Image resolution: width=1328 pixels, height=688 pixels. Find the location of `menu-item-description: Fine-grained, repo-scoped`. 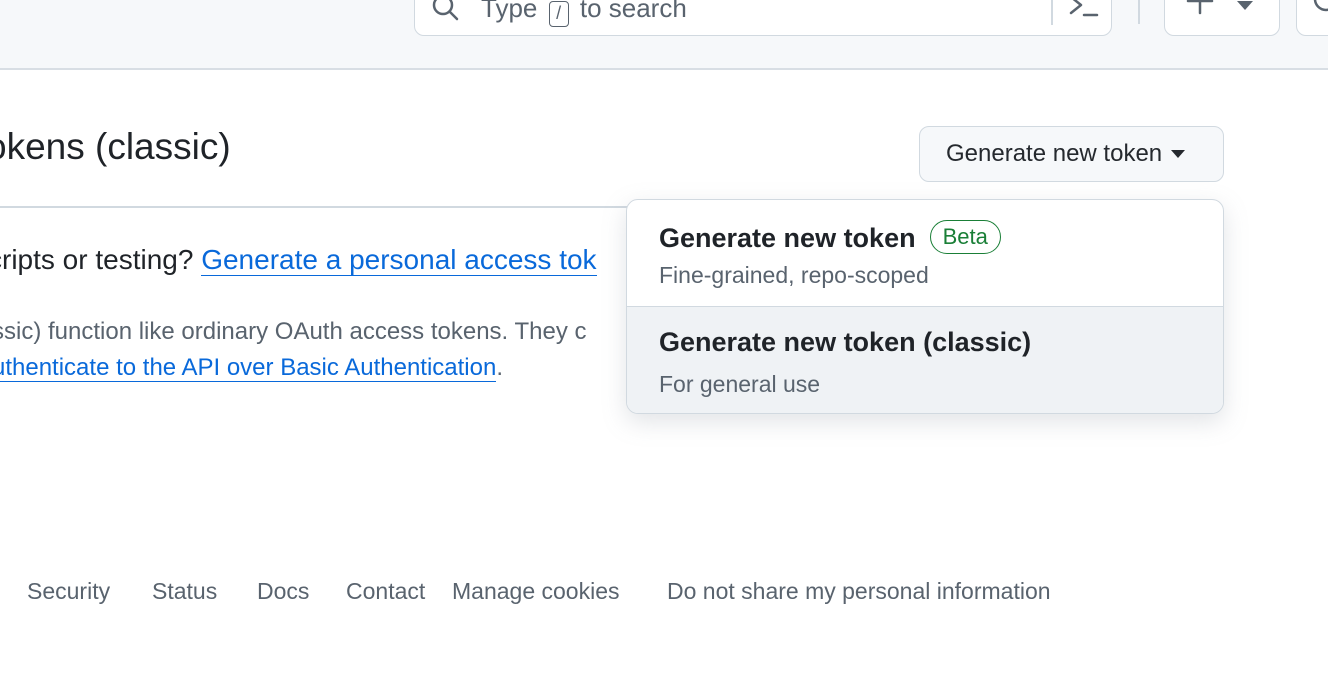

menu-item-description: Fine-grained, repo-scoped is located at coordinates (794, 275).